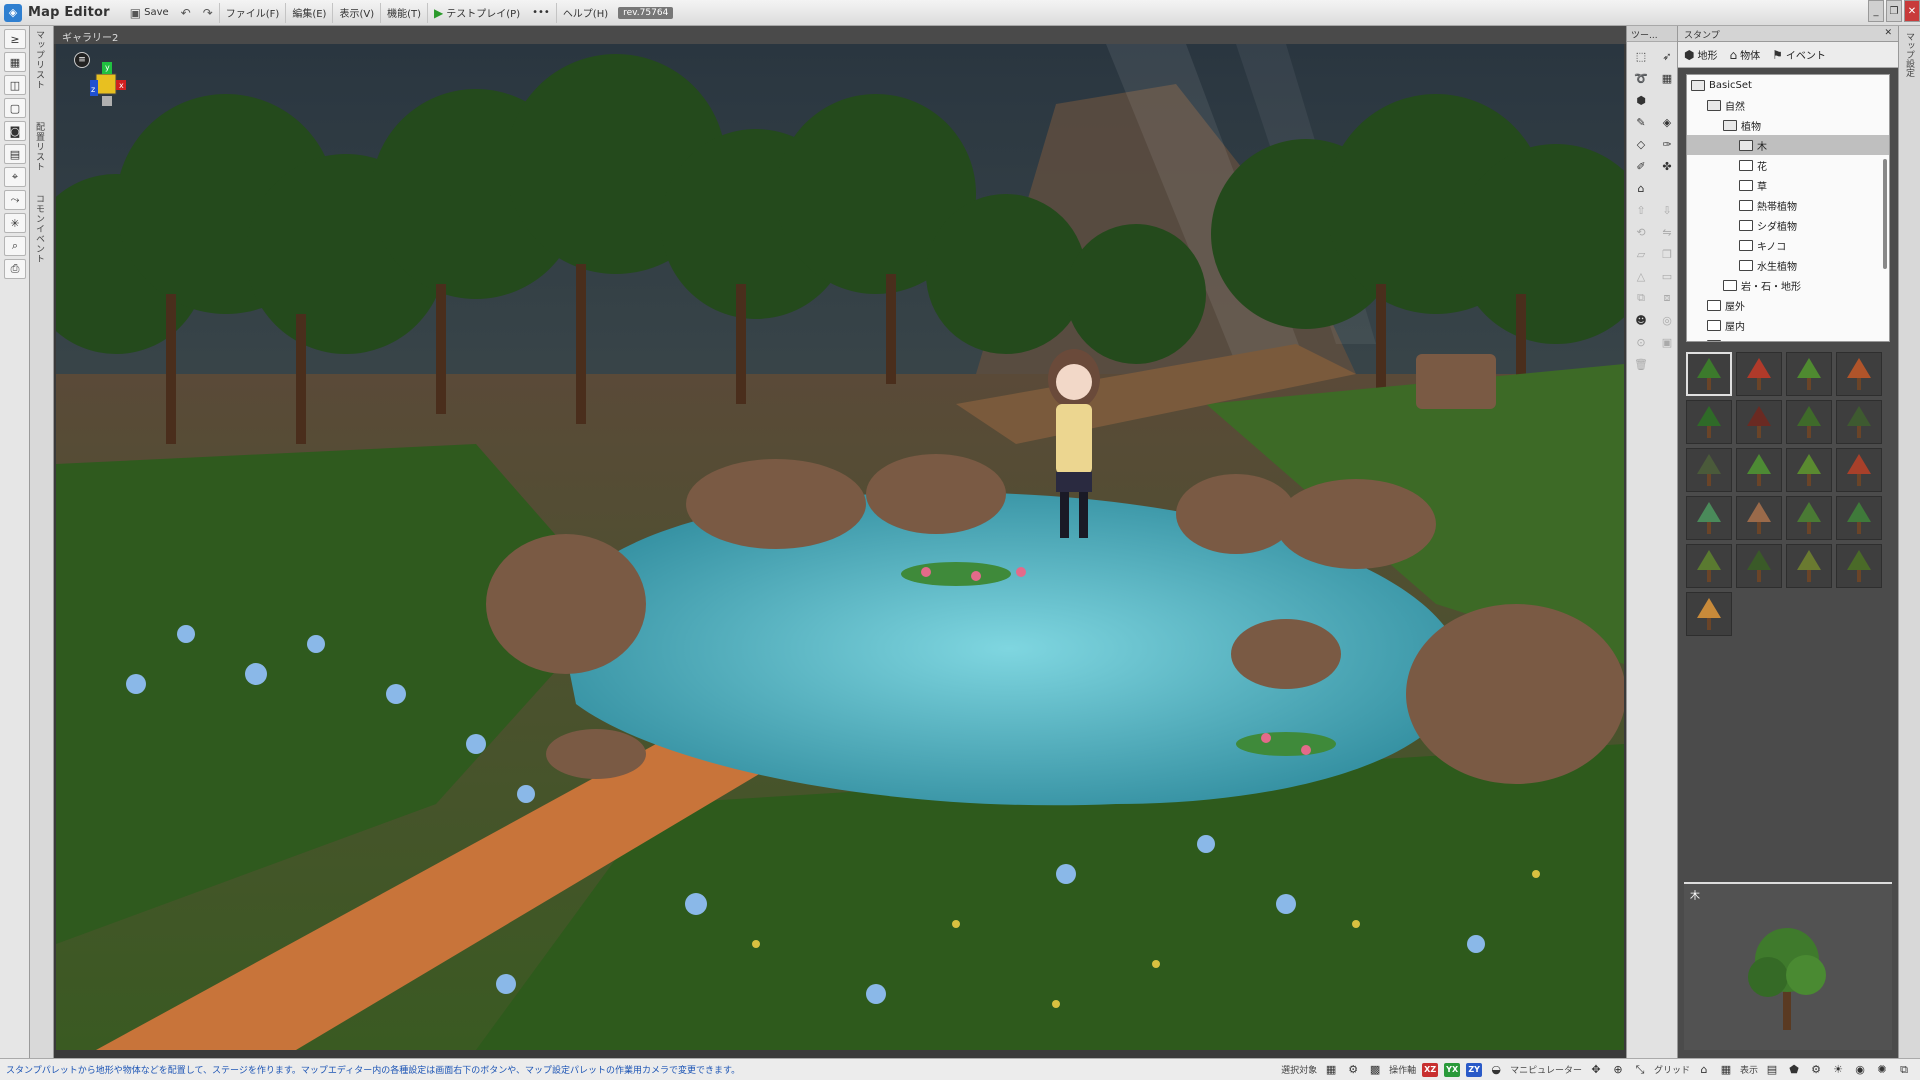  I want to click on event-button: ✳, so click(15, 223).